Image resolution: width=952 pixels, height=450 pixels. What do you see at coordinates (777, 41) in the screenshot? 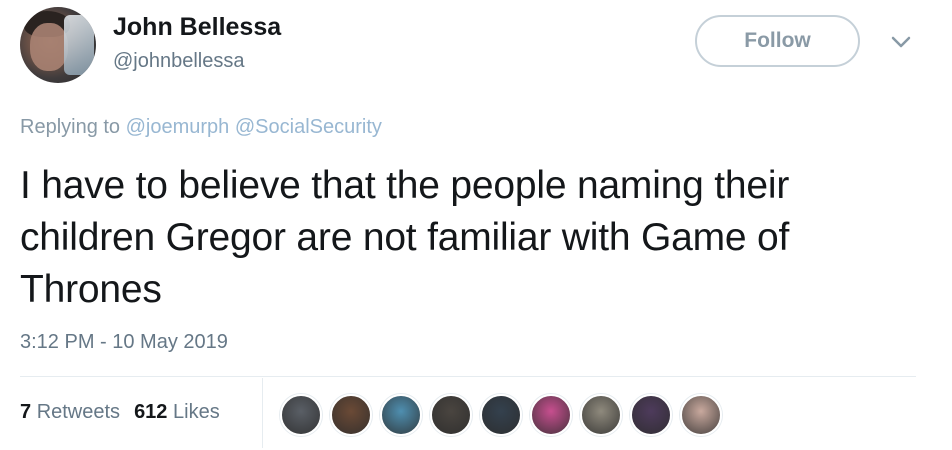
I see `follow-button: Follow` at bounding box center [777, 41].